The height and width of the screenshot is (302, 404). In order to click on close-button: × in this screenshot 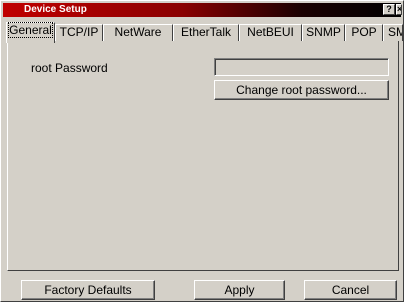, I will do `click(399, 9)`.